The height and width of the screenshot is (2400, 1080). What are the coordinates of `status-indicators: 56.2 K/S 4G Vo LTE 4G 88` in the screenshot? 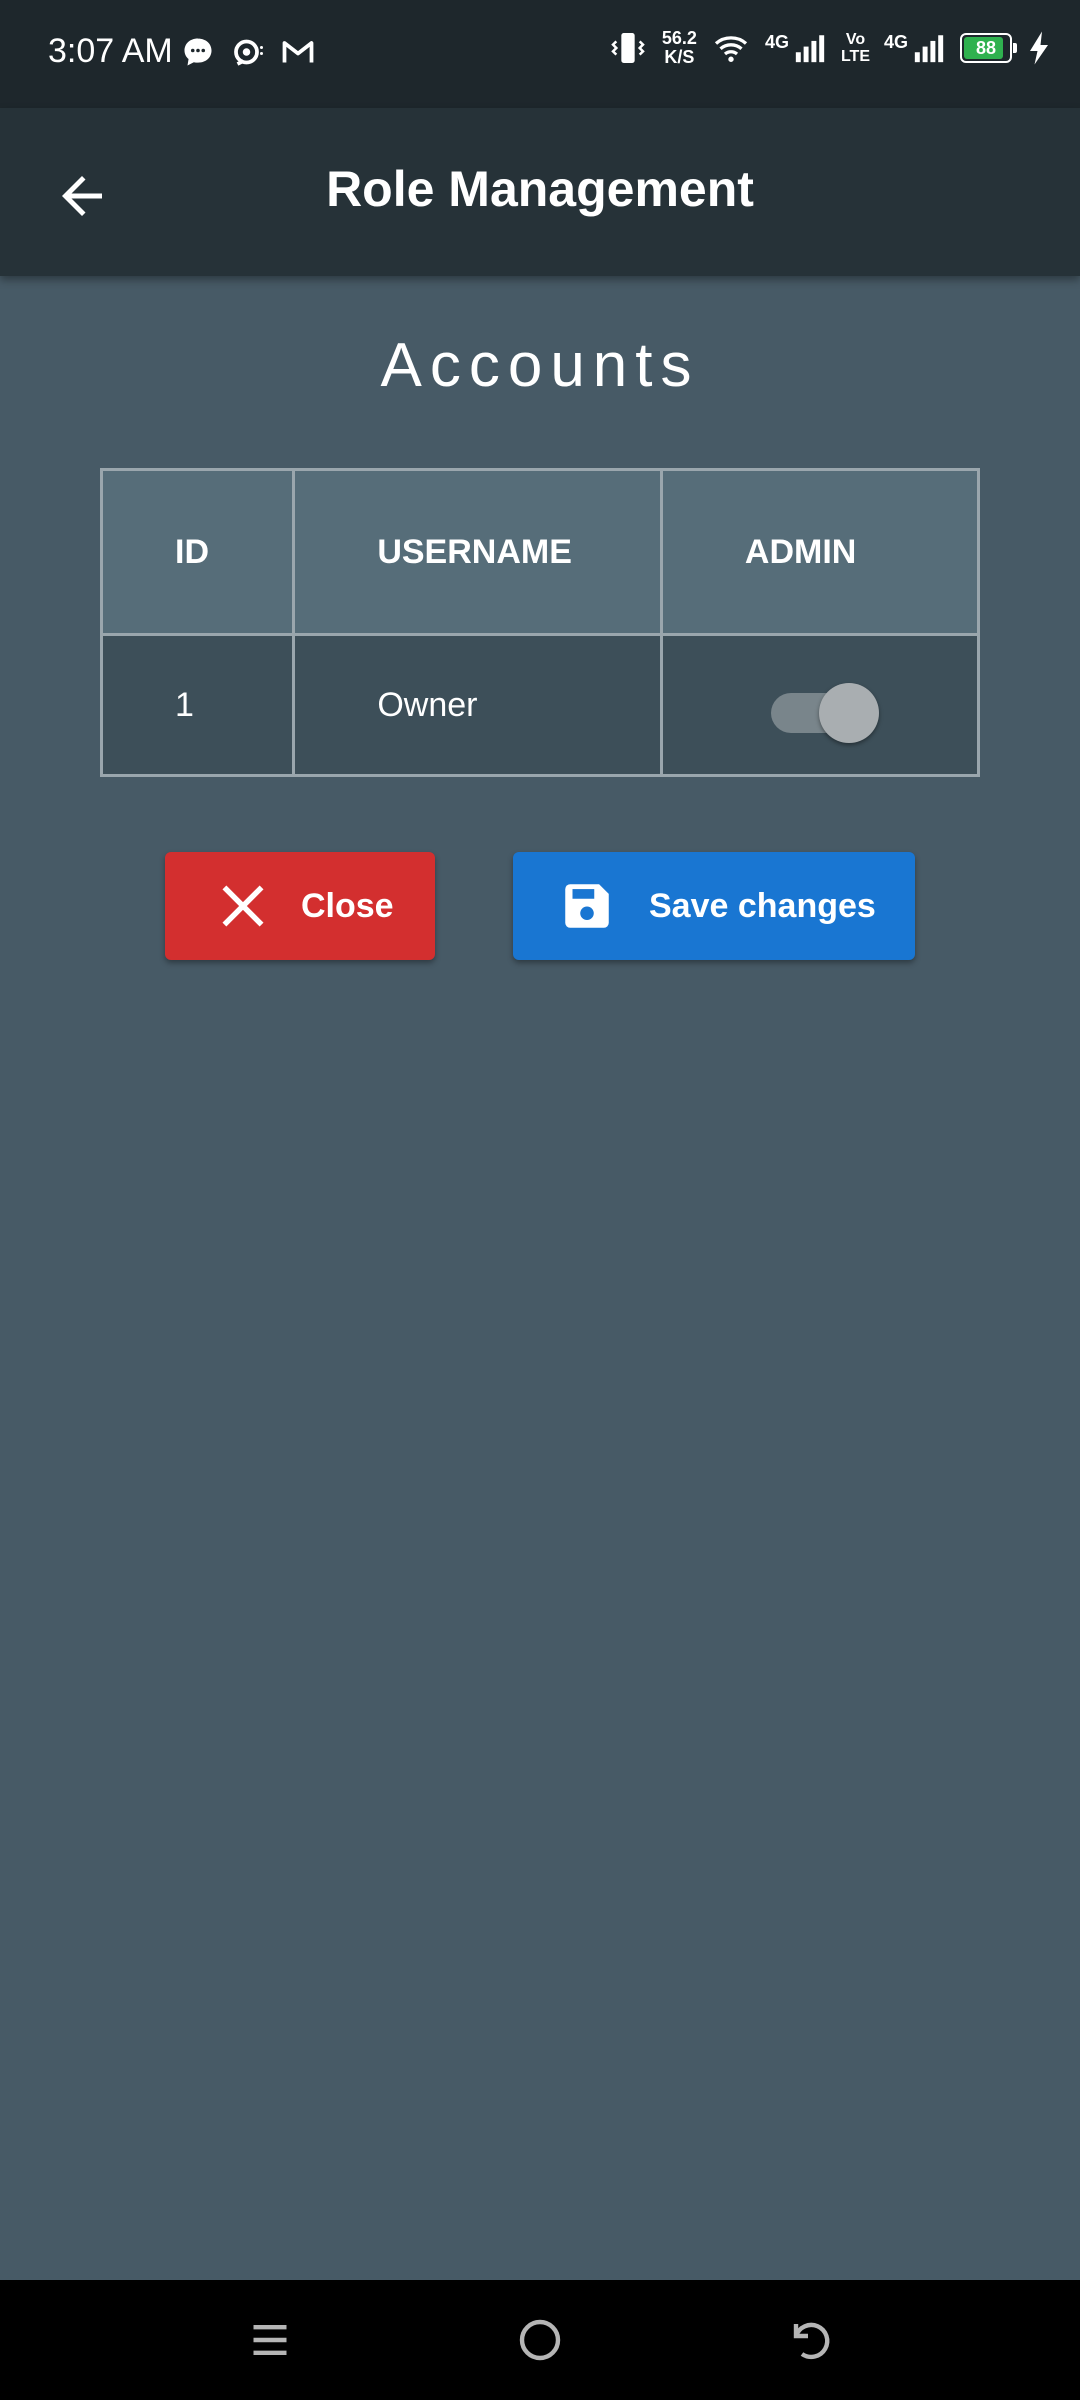 It's located at (830, 48).